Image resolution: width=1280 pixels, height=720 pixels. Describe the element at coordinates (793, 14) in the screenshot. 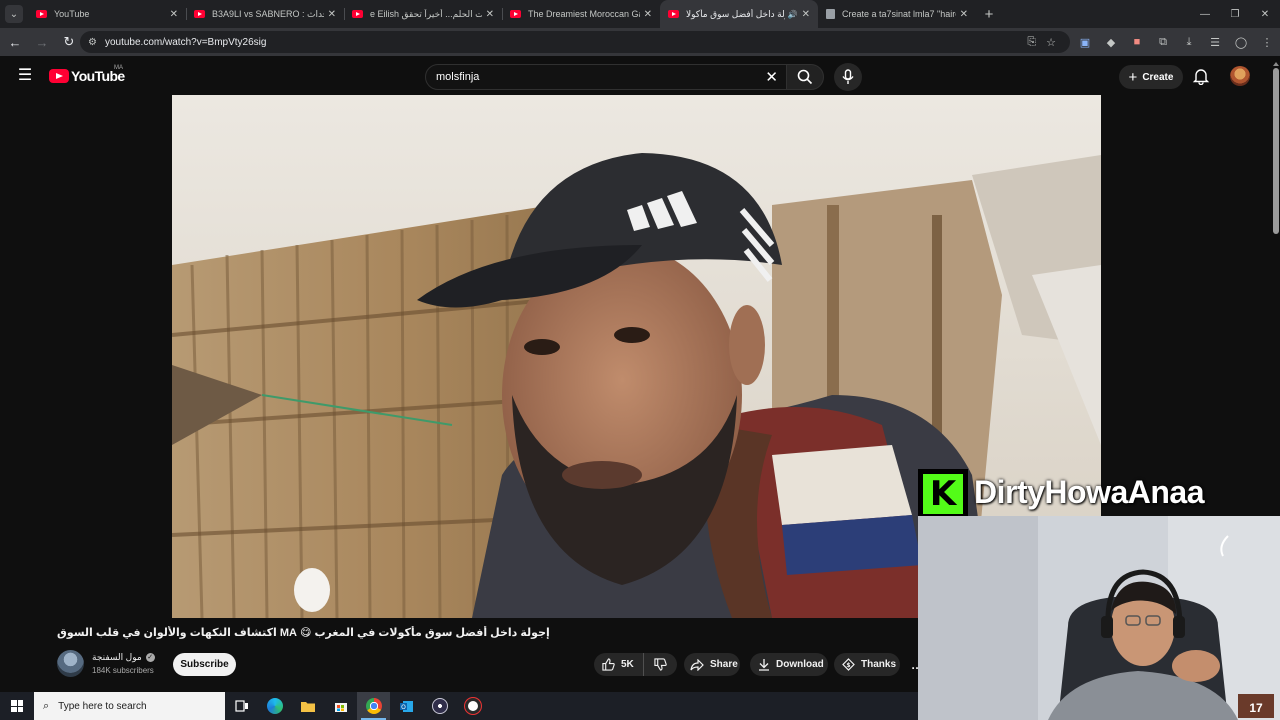

I see `speaker-icon: 🔊` at that location.